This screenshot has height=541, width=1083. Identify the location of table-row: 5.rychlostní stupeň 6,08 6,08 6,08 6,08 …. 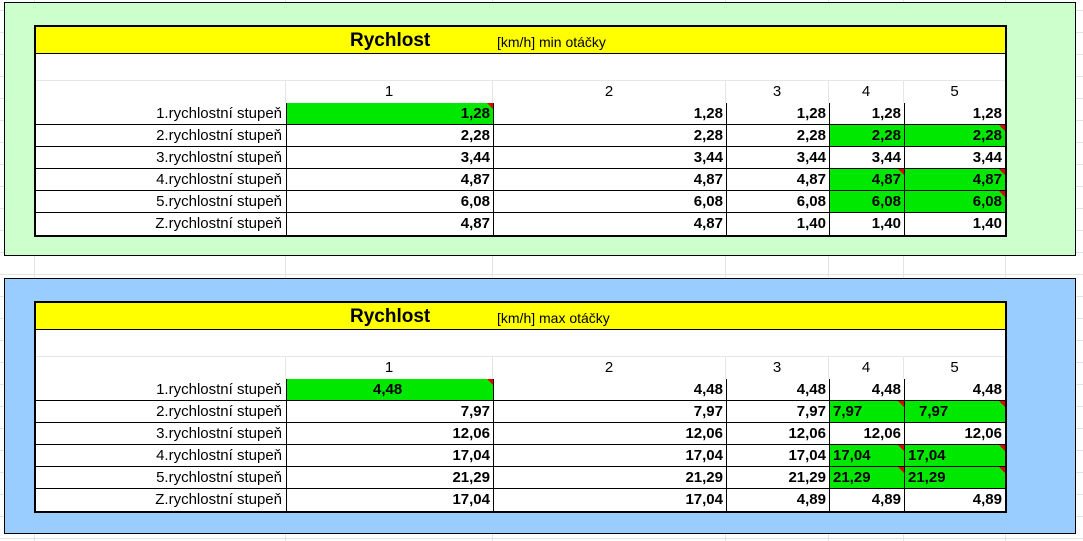
(520, 202).